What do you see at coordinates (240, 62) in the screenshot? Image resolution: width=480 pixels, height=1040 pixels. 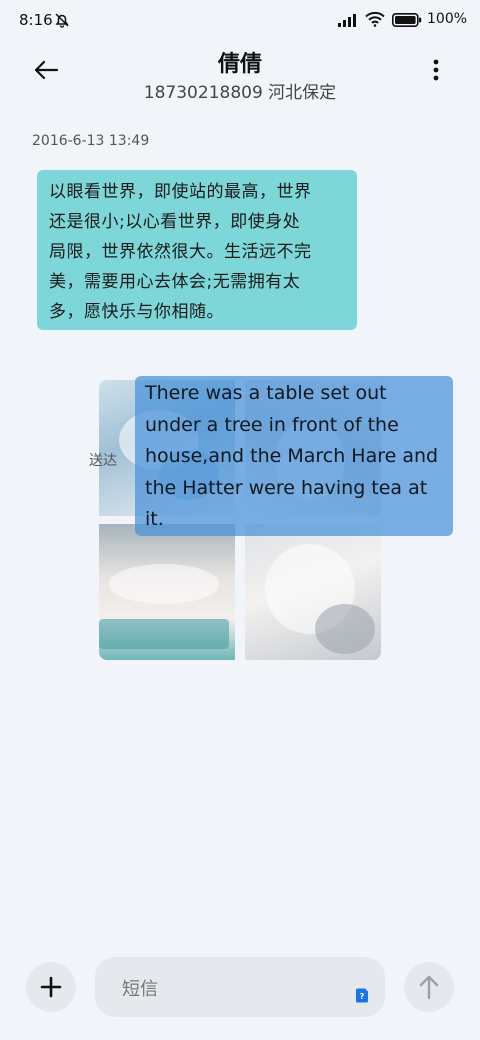 I see `contact-name: 倩倩` at bounding box center [240, 62].